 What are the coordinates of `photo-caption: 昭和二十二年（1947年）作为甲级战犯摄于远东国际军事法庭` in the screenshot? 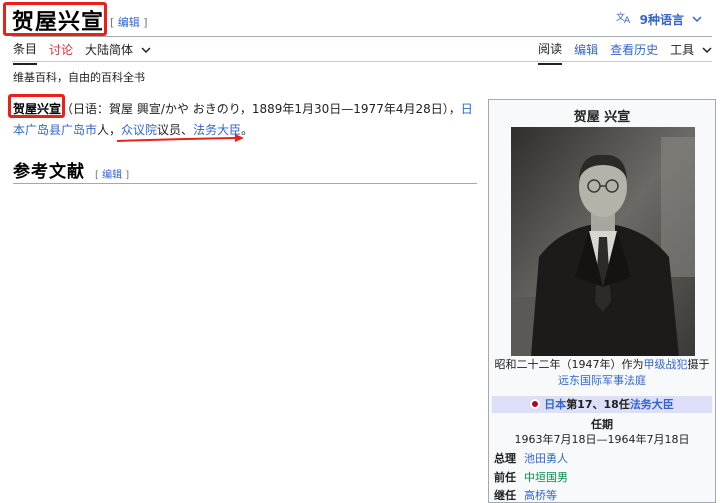 It's located at (602, 373).